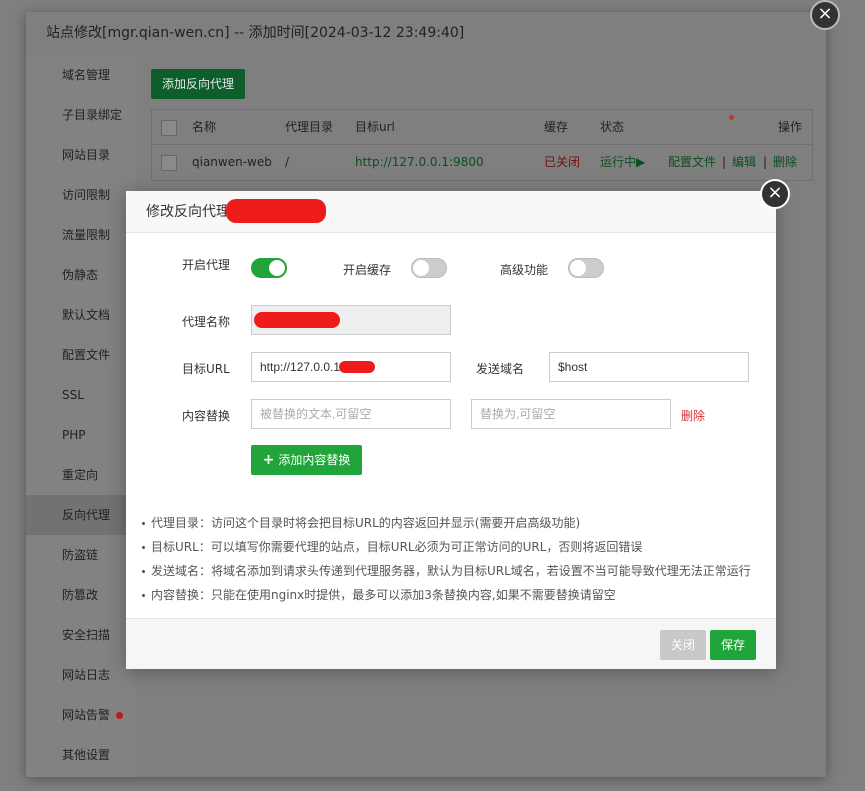 This screenshot has height=791, width=865. What do you see at coordinates (367, 270) in the screenshot?
I see `cache-toggle-label: 开启缓存` at bounding box center [367, 270].